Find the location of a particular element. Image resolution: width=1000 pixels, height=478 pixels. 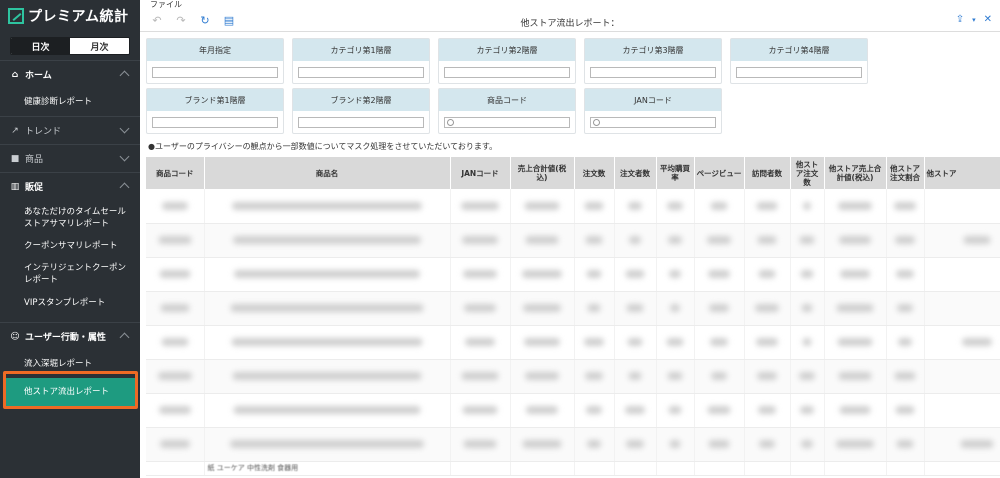

filter-brand-1-input is located at coordinates (215, 122).